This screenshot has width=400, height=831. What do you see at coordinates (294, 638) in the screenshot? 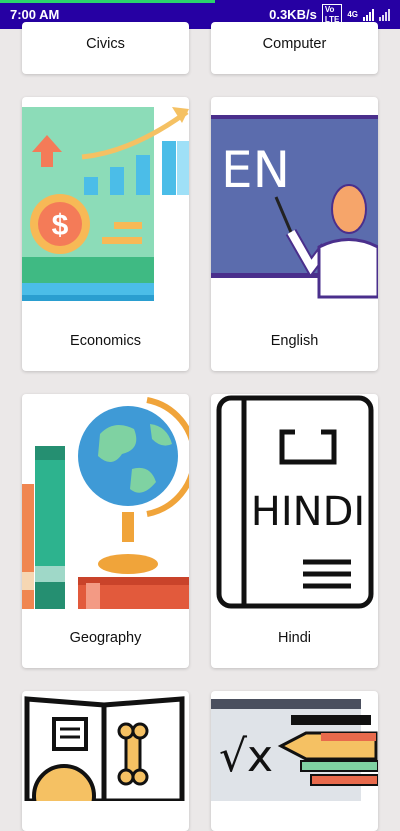
I see `subject-label: Hindi` at bounding box center [294, 638].